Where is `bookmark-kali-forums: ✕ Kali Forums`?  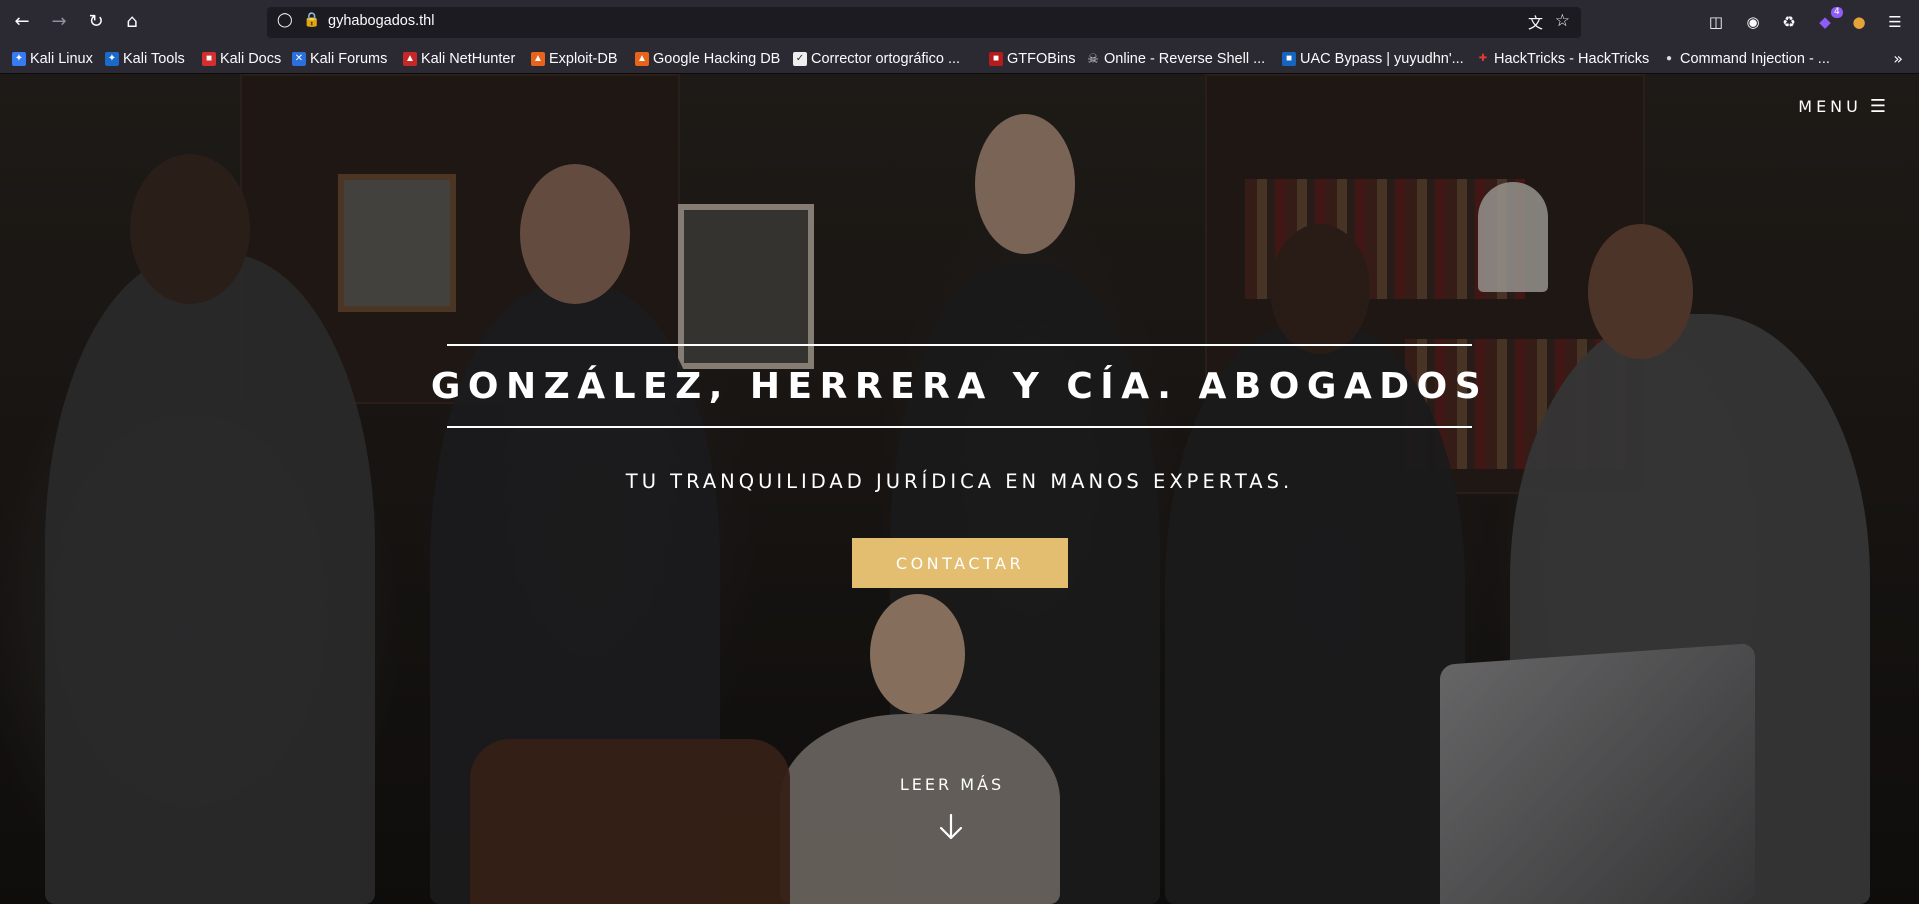
bookmark-kali-forums: ✕ Kali Forums is located at coordinates (339, 59).